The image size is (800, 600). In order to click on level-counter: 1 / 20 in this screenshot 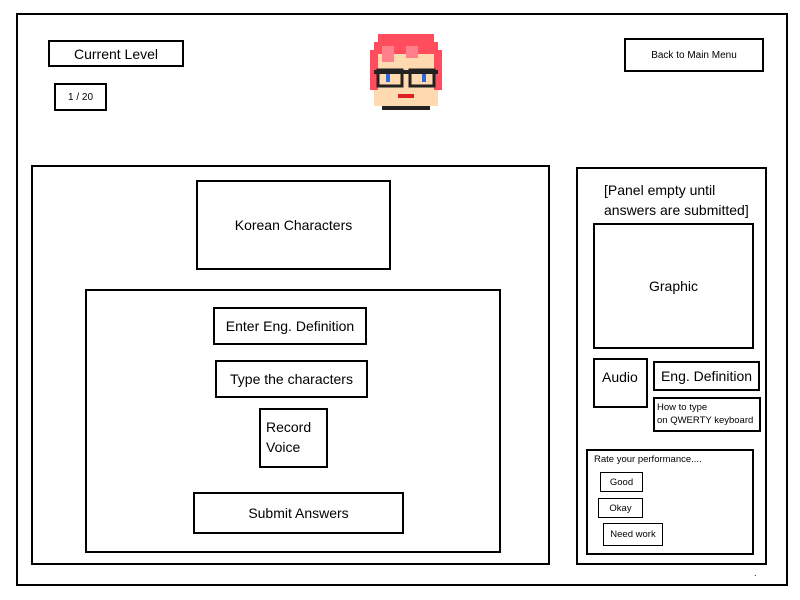, I will do `click(80, 97)`.